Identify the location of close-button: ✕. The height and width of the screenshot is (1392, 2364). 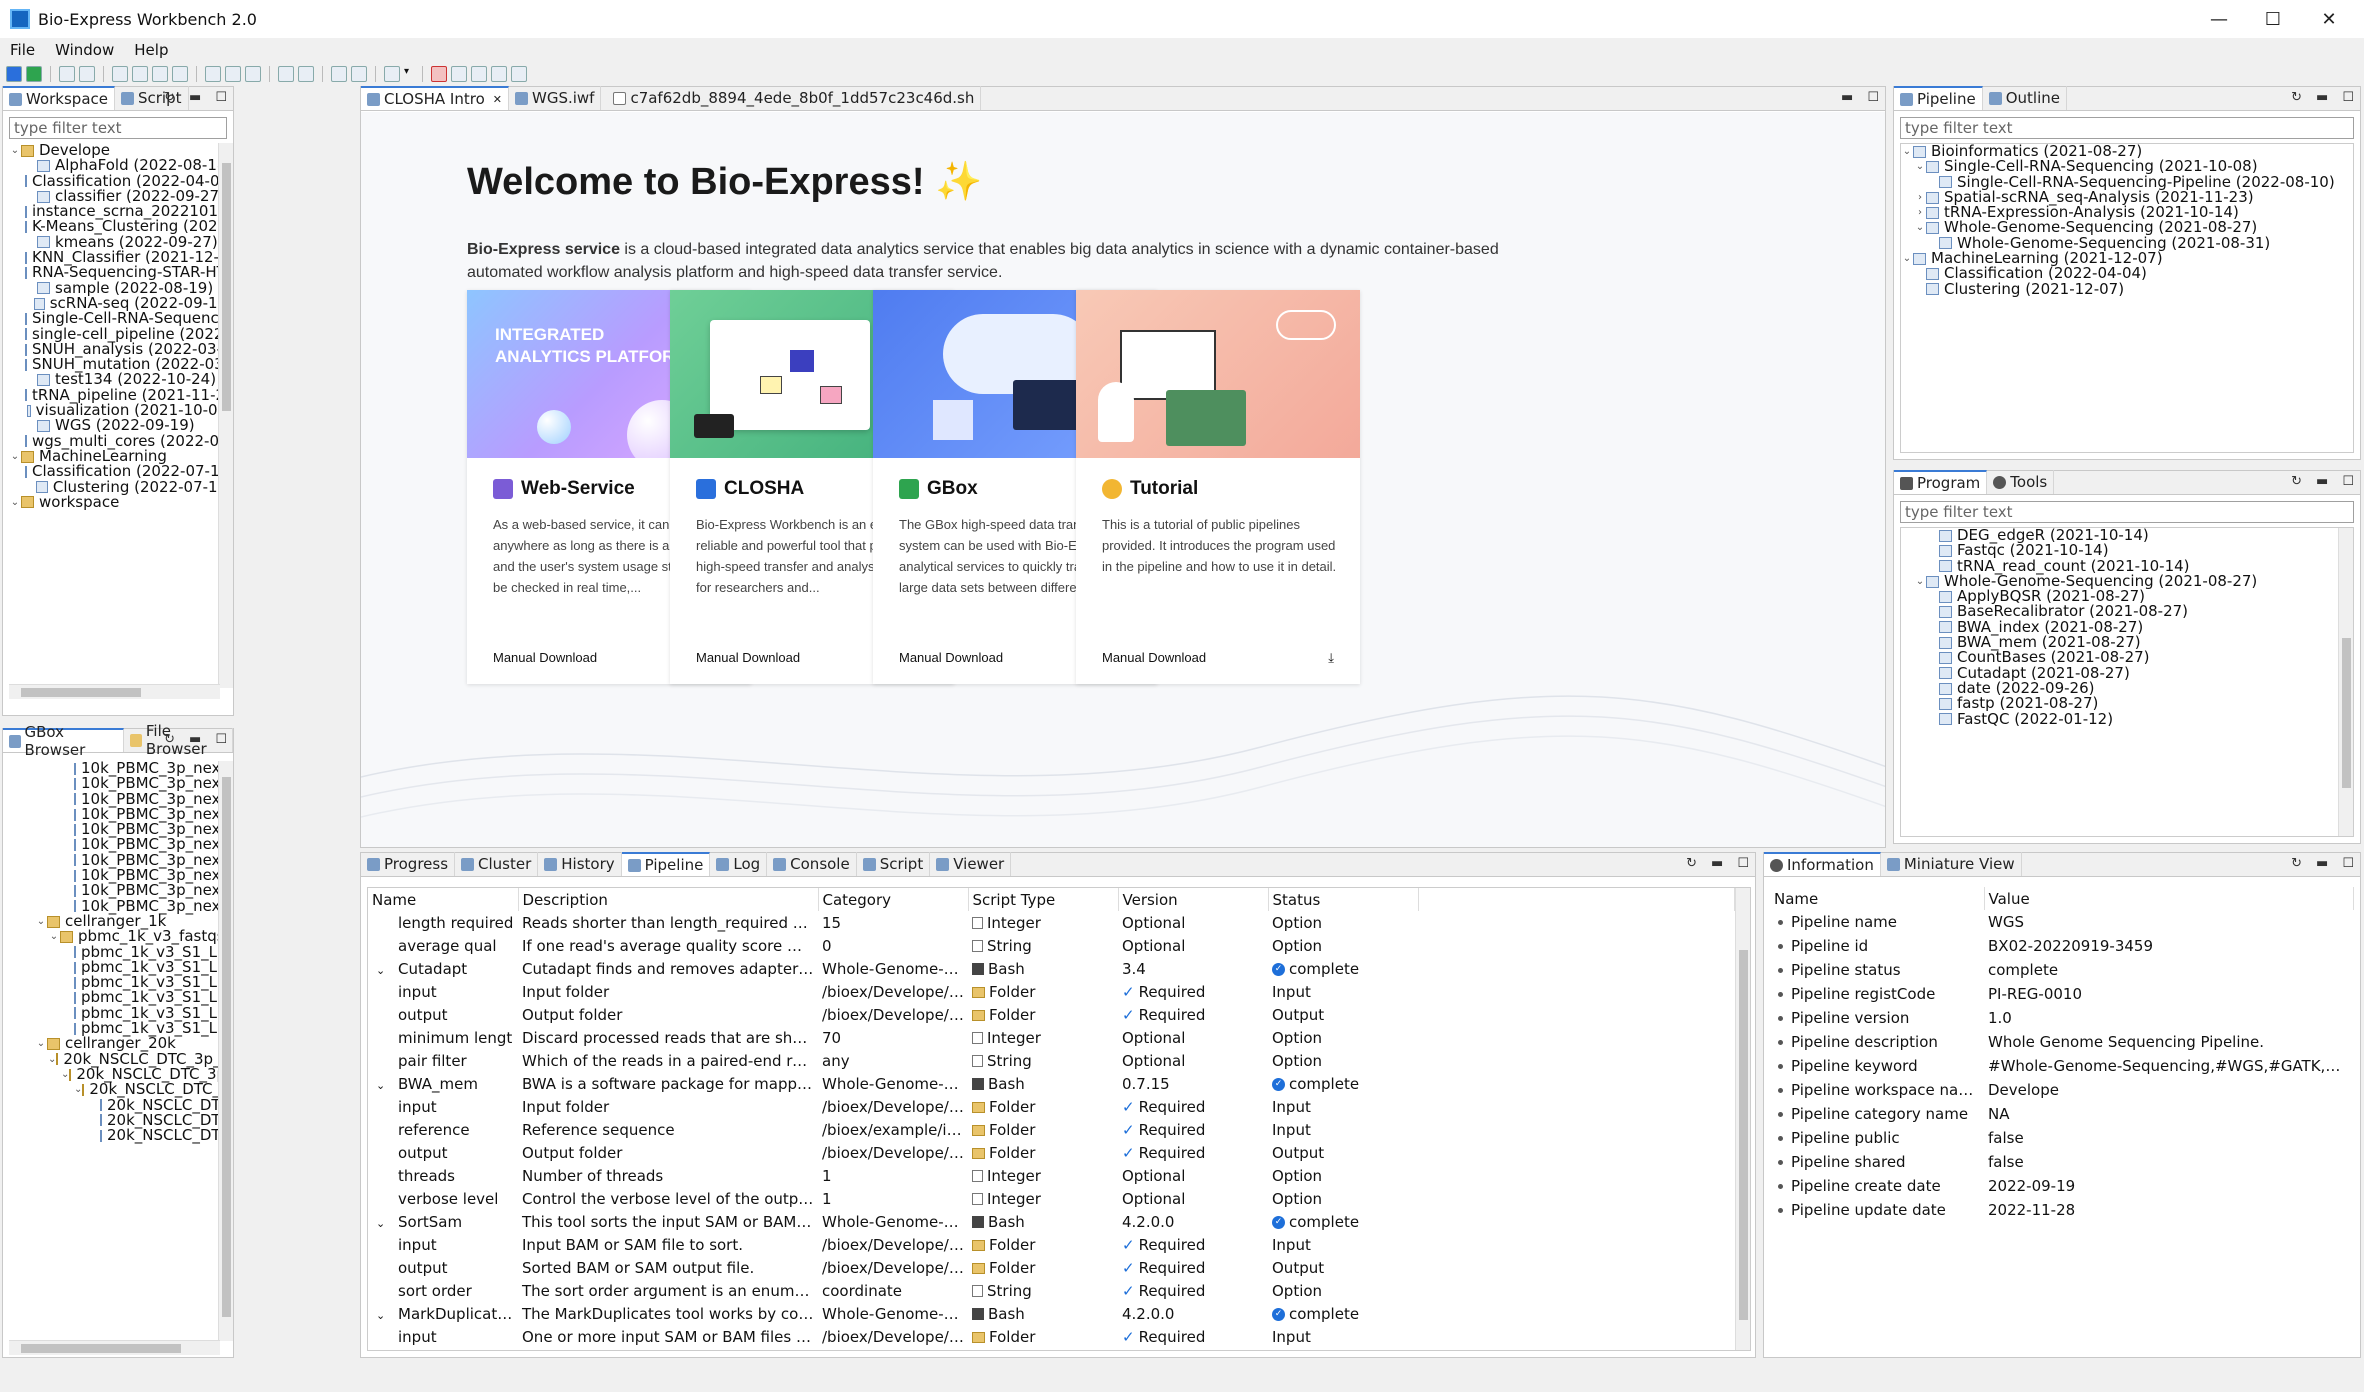
(2329, 19).